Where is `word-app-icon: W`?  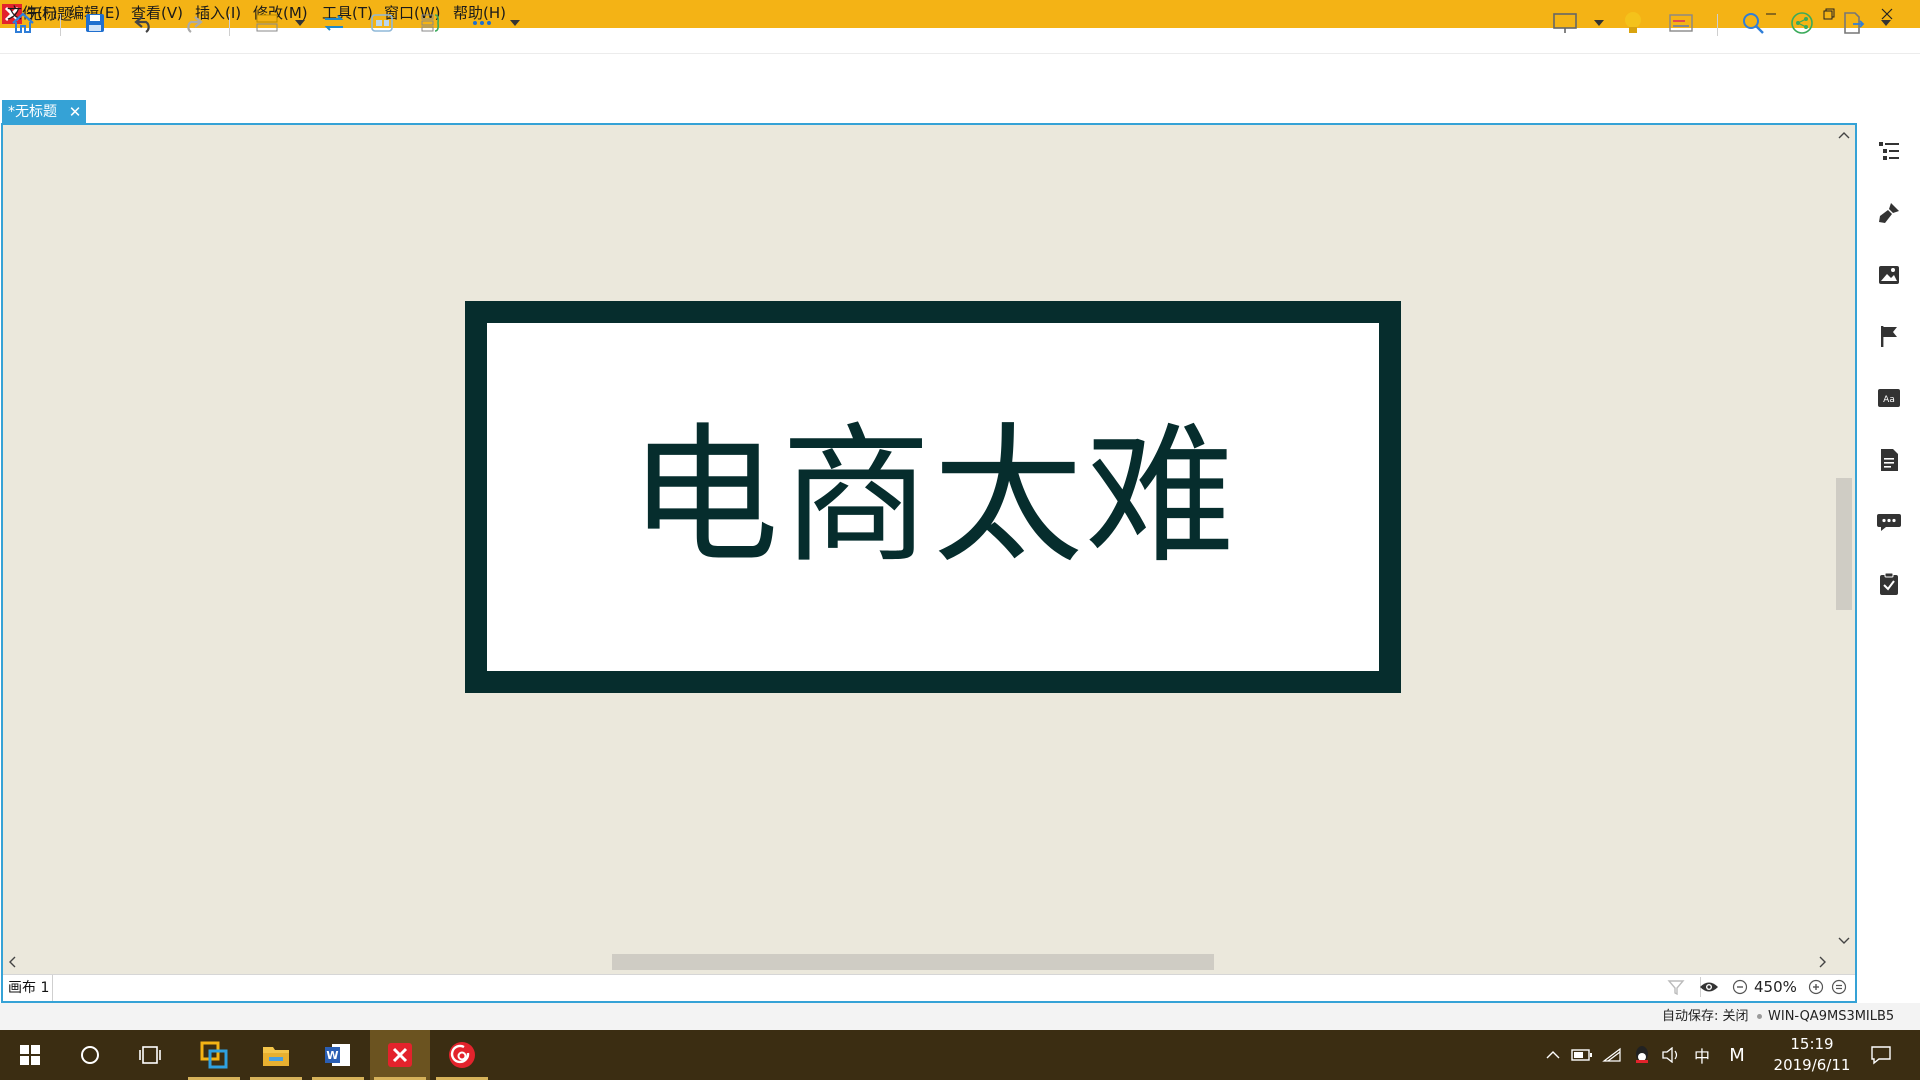
word-app-icon: W is located at coordinates (338, 1055).